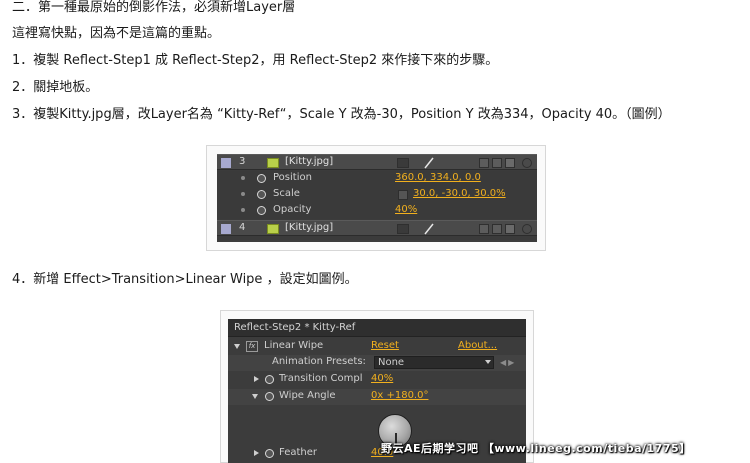 The width and height of the screenshot is (750, 463). Describe the element at coordinates (321, 378) in the screenshot. I see `transition-label: Transition Compl` at that location.